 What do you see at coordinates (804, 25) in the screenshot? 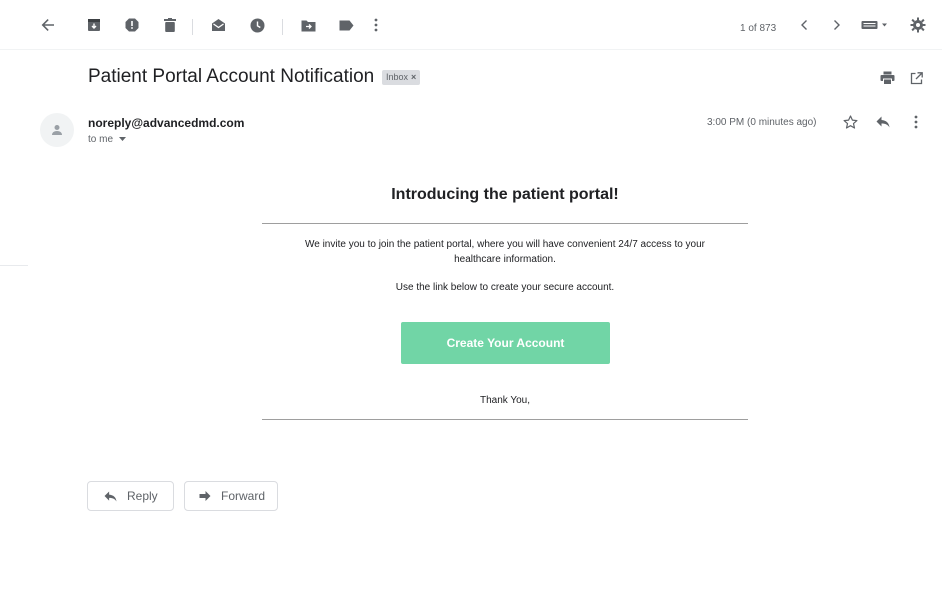
I see `prev-icon` at bounding box center [804, 25].